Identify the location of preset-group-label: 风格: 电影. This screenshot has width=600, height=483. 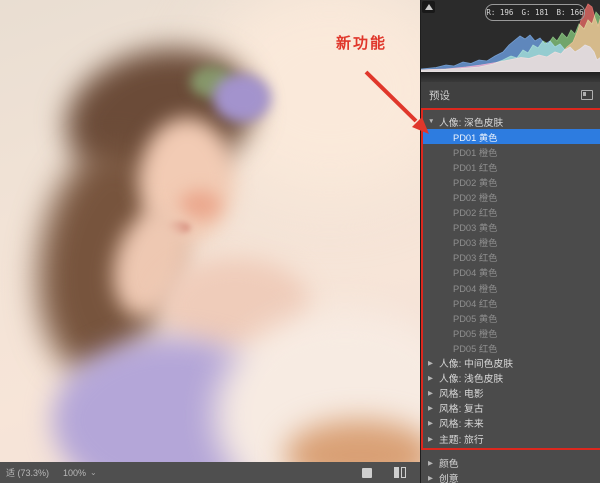
(461, 395).